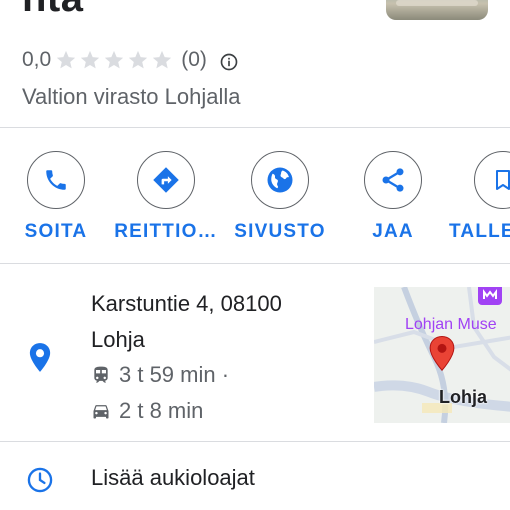  Describe the element at coordinates (463, 397) in the screenshot. I see `map-city-label: Lohja` at that location.